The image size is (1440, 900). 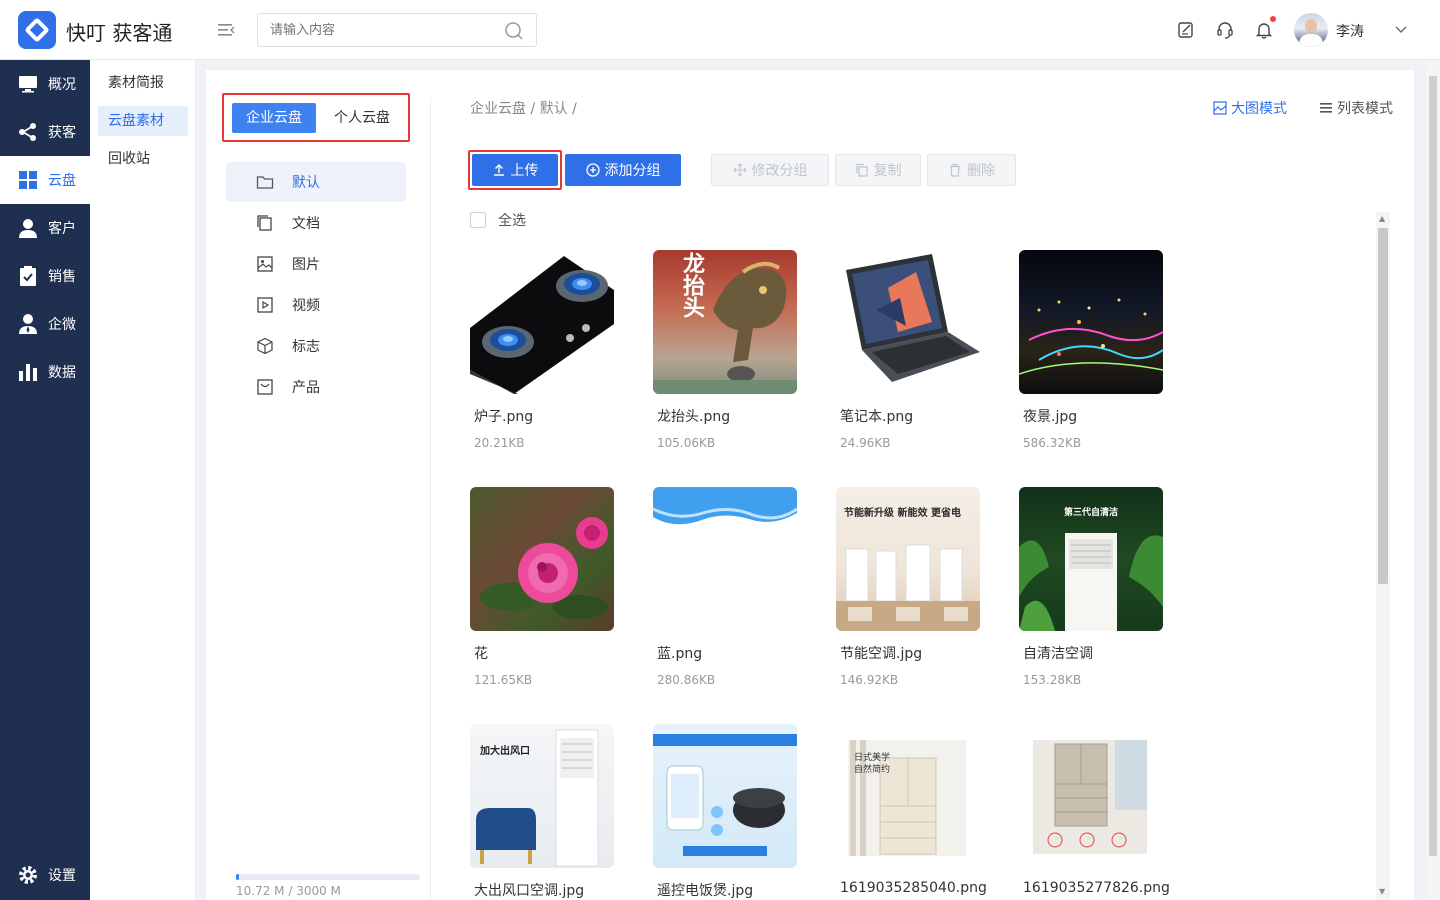 I want to click on file-size: 280.86KB, so click(x=686, y=680).